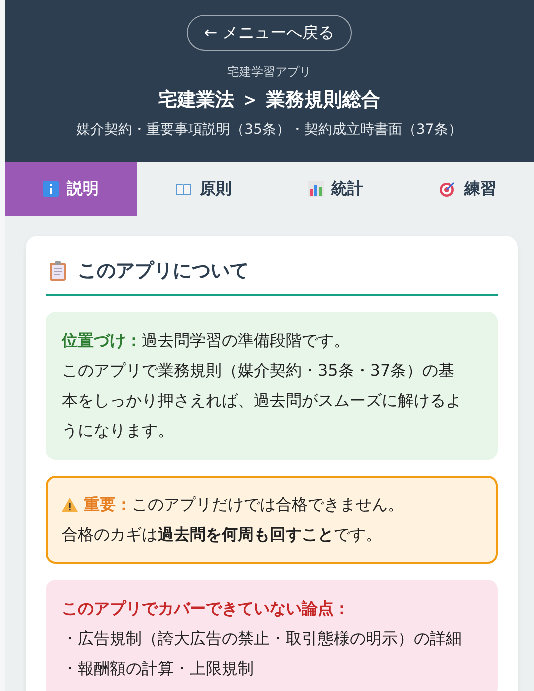 The image size is (534, 691). I want to click on note-text: ・報酬額の計算・上限規制, so click(158, 669).